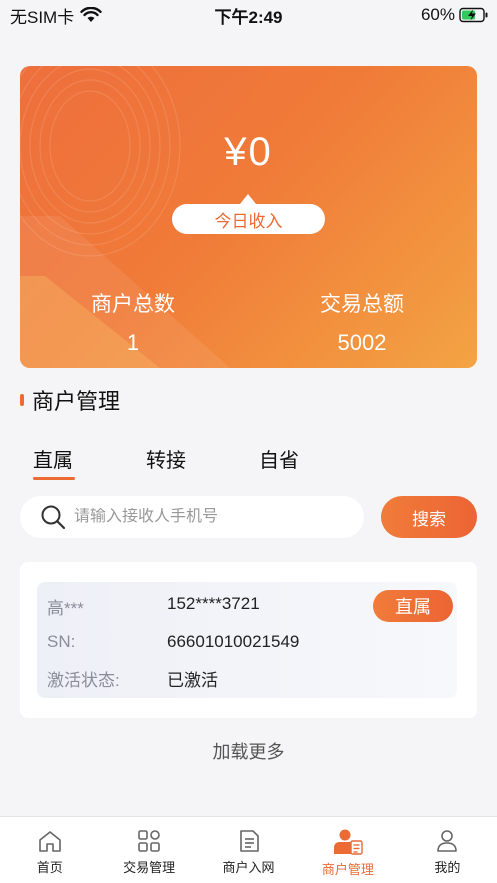 The width and height of the screenshot is (497, 883). I want to click on tabbar-item-mine: 我的, so click(447, 850).